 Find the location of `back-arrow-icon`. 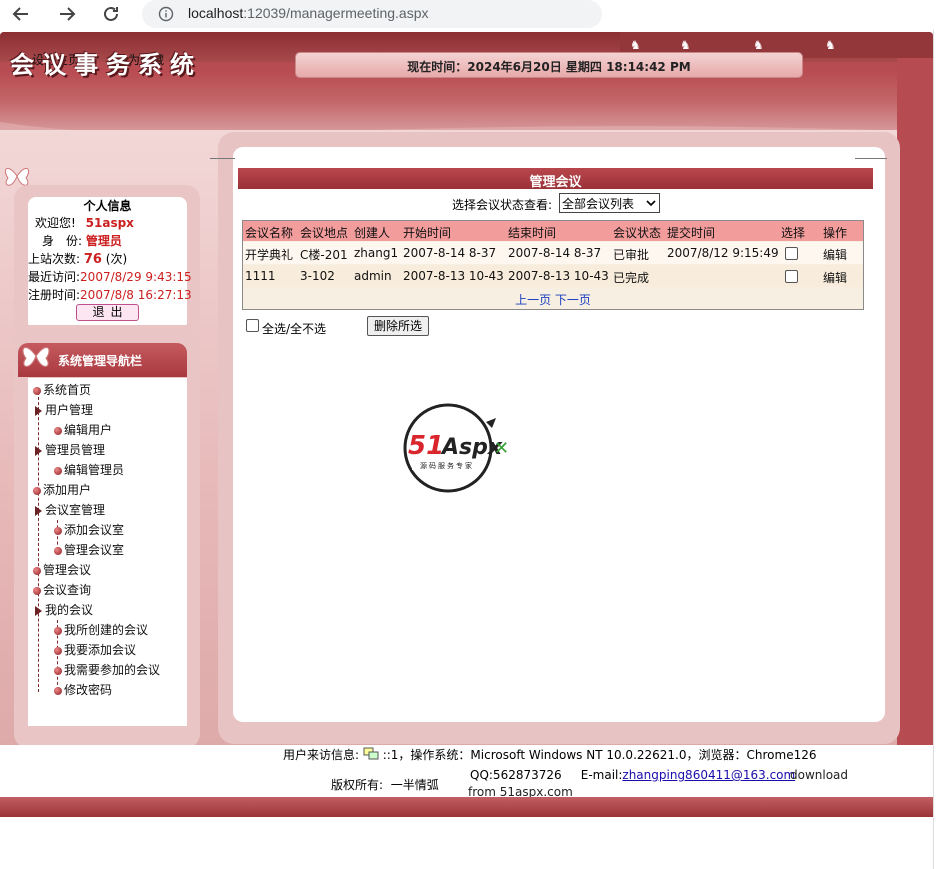

back-arrow-icon is located at coordinates (21, 14).